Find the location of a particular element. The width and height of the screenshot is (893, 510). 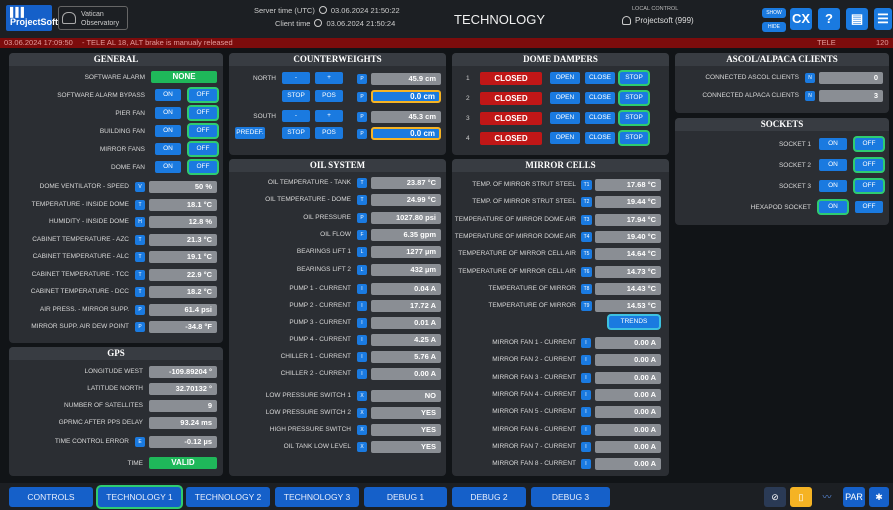

tab-debug-2: DEBUG 2 is located at coordinates (489, 497).